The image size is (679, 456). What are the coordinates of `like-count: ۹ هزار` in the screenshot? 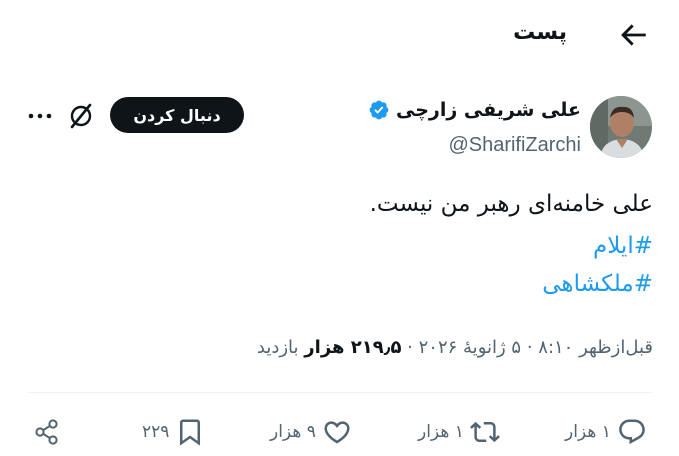 It's located at (293, 432).